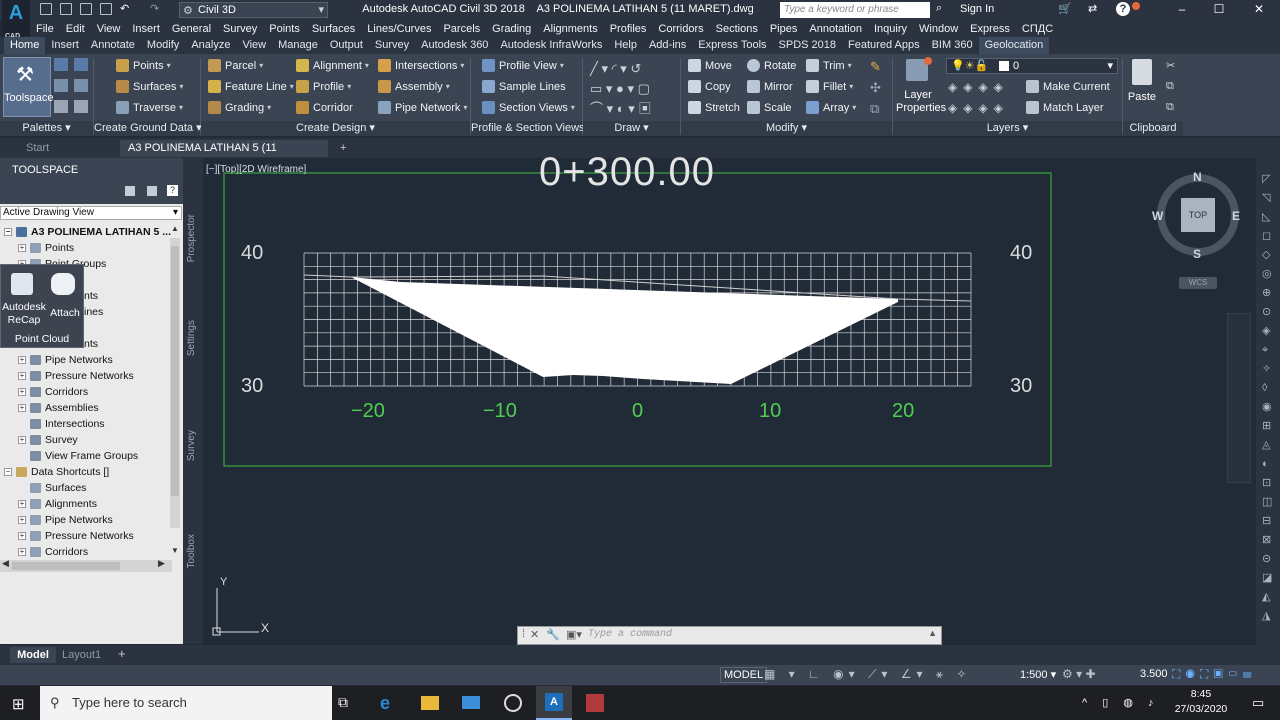 The height and width of the screenshot is (720, 1280). Describe the element at coordinates (61, 424) in the screenshot. I see `tree-item: Intersections` at that location.